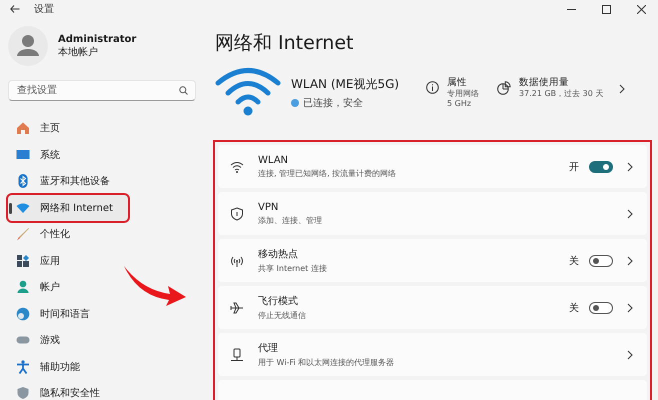 Image resolution: width=658 pixels, height=400 pixels. Describe the element at coordinates (97, 39) in the screenshot. I see `user-name: Administrator` at that location.